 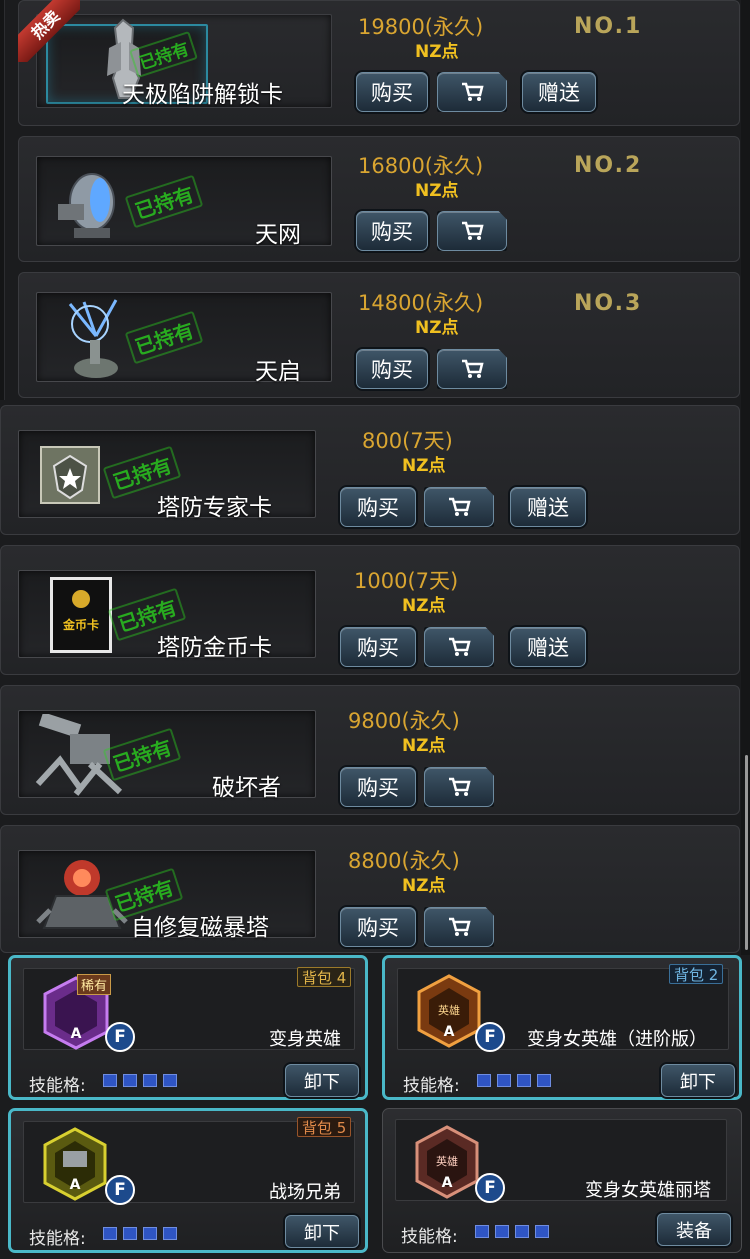 What do you see at coordinates (324, 1127) in the screenshot?
I see `bag-badge: 背包 5` at bounding box center [324, 1127].